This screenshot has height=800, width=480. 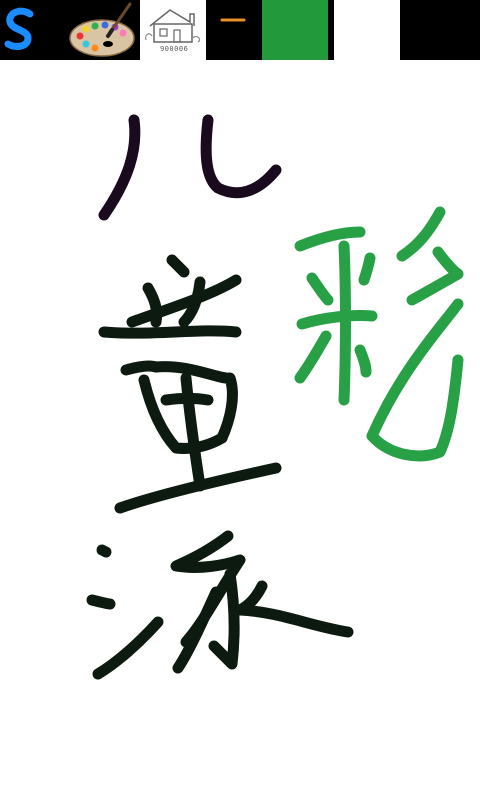 I want to click on toolbar: 900006, so click(x=240, y=30).